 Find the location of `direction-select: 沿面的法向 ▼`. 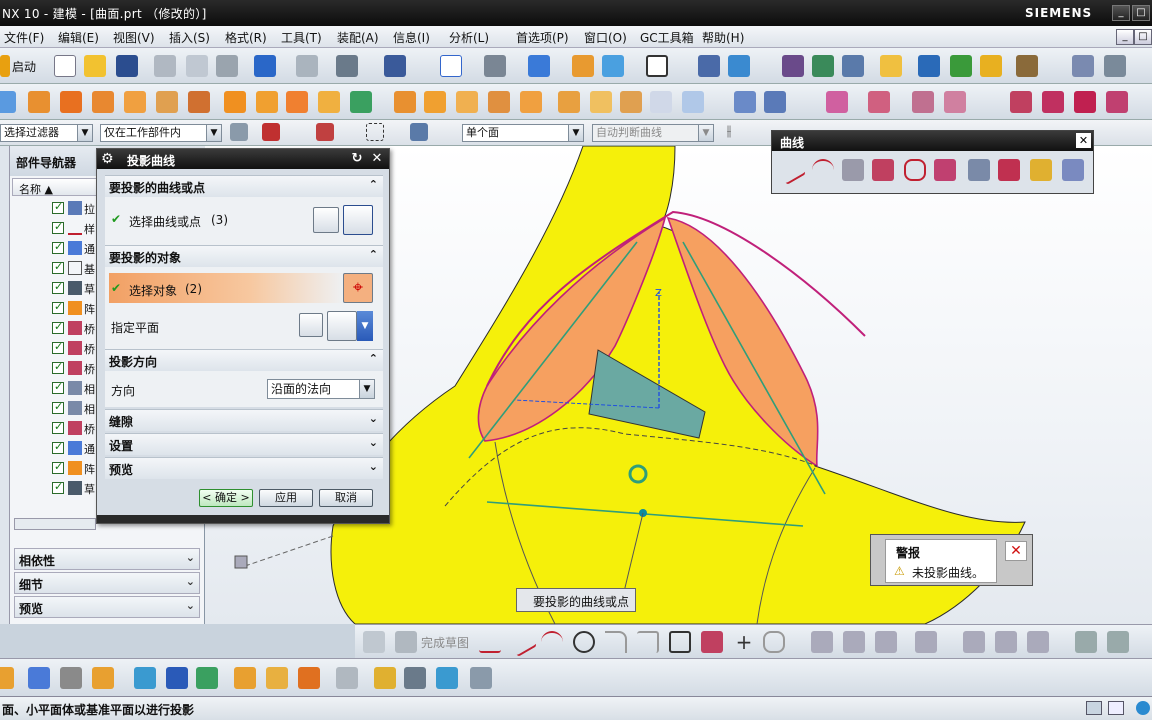

direction-select: 沿面的法向 ▼ is located at coordinates (321, 389).